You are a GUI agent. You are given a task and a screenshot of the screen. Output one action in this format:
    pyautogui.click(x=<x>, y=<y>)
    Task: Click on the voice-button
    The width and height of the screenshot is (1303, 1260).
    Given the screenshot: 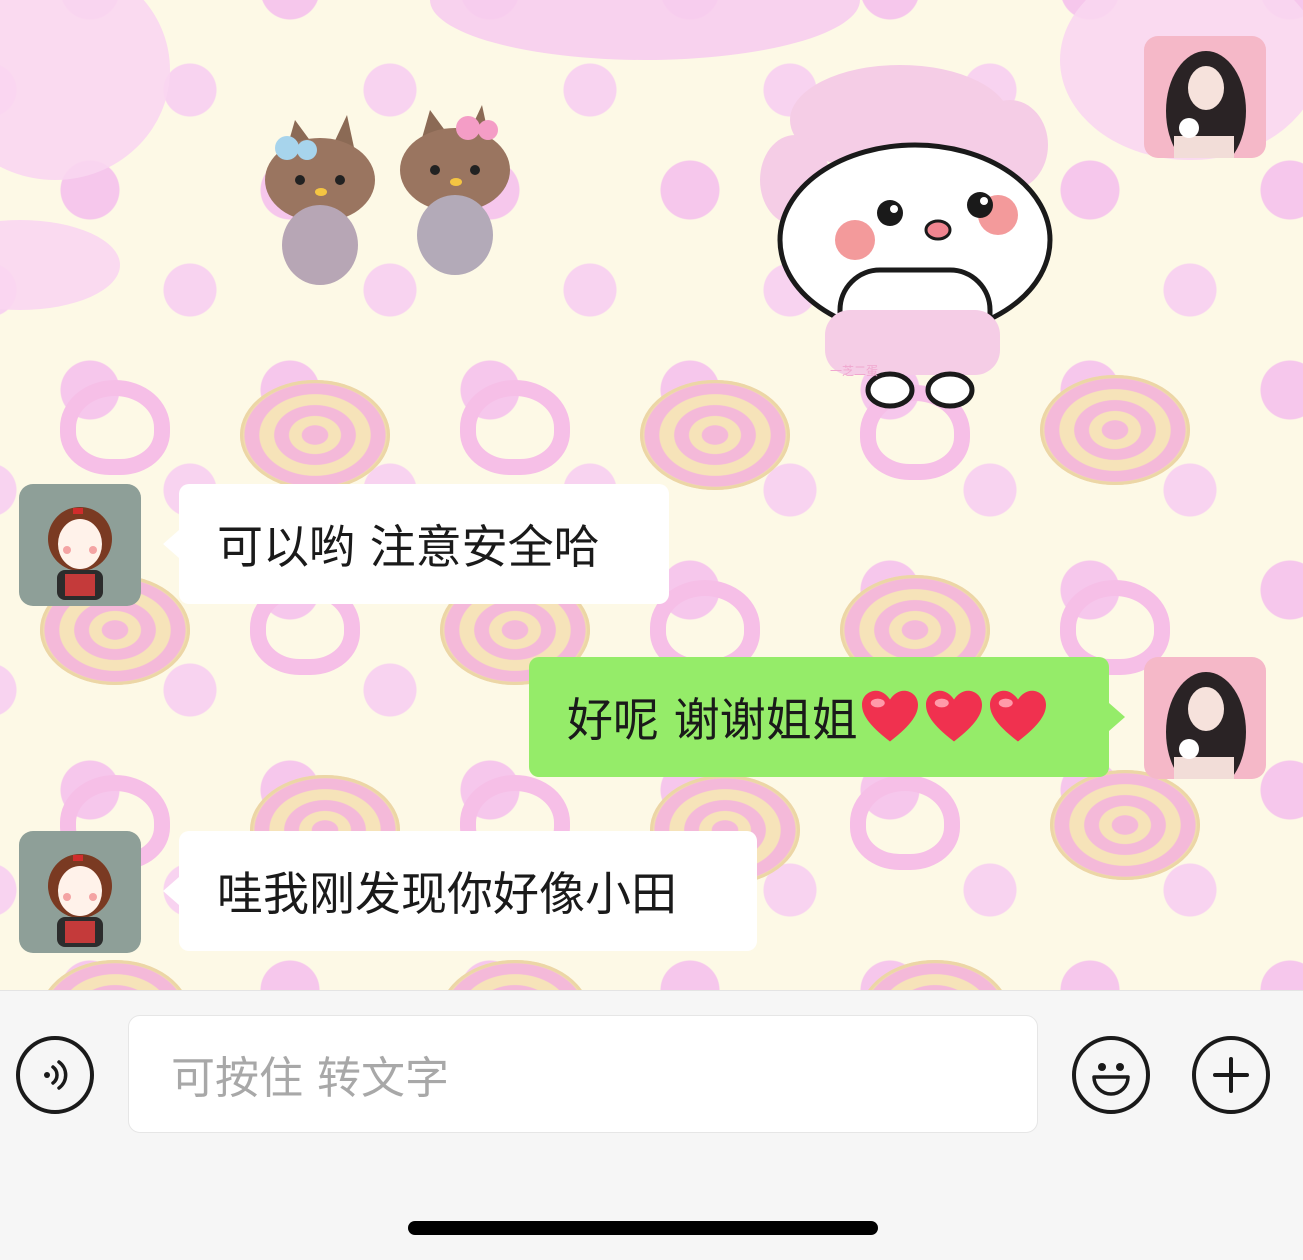 What is the action you would take?
    pyautogui.click(x=55, y=1075)
    